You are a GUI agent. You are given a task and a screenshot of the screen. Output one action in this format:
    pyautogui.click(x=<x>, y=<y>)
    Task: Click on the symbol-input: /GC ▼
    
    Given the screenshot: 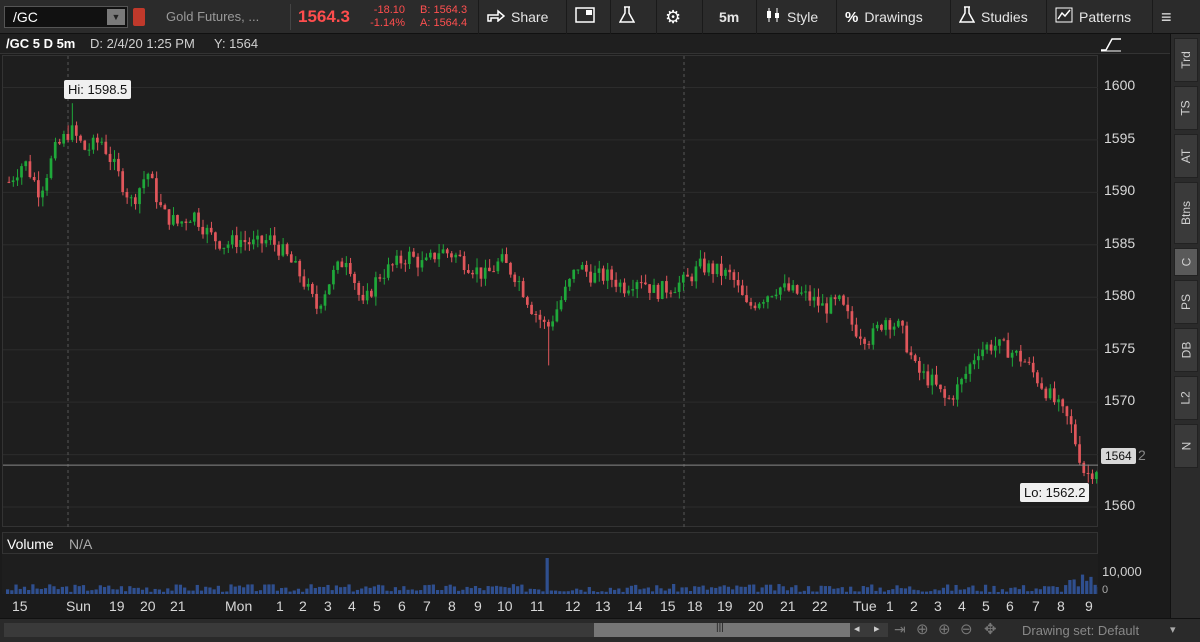 What is the action you would take?
    pyautogui.click(x=66, y=17)
    